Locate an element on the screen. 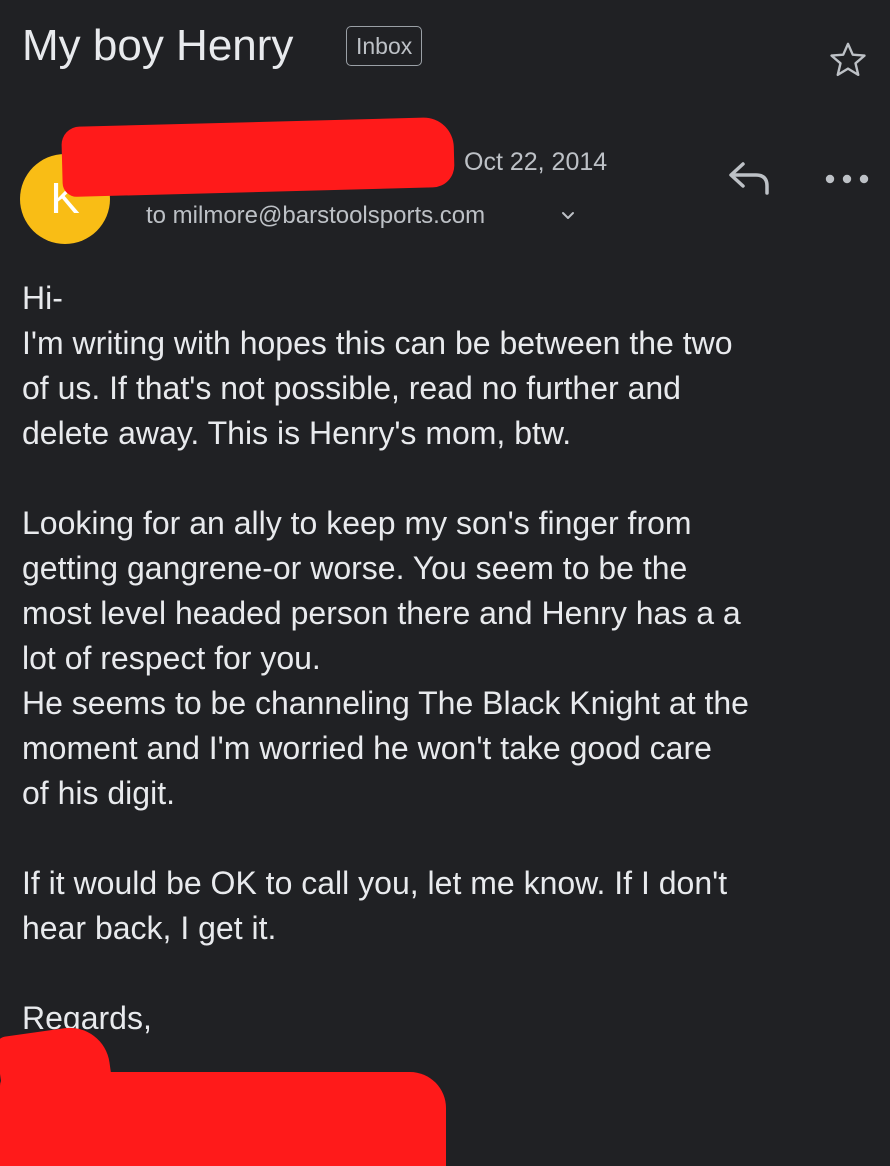  body-line: delete away. This is Henry's mom, btw. is located at coordinates (297, 433).